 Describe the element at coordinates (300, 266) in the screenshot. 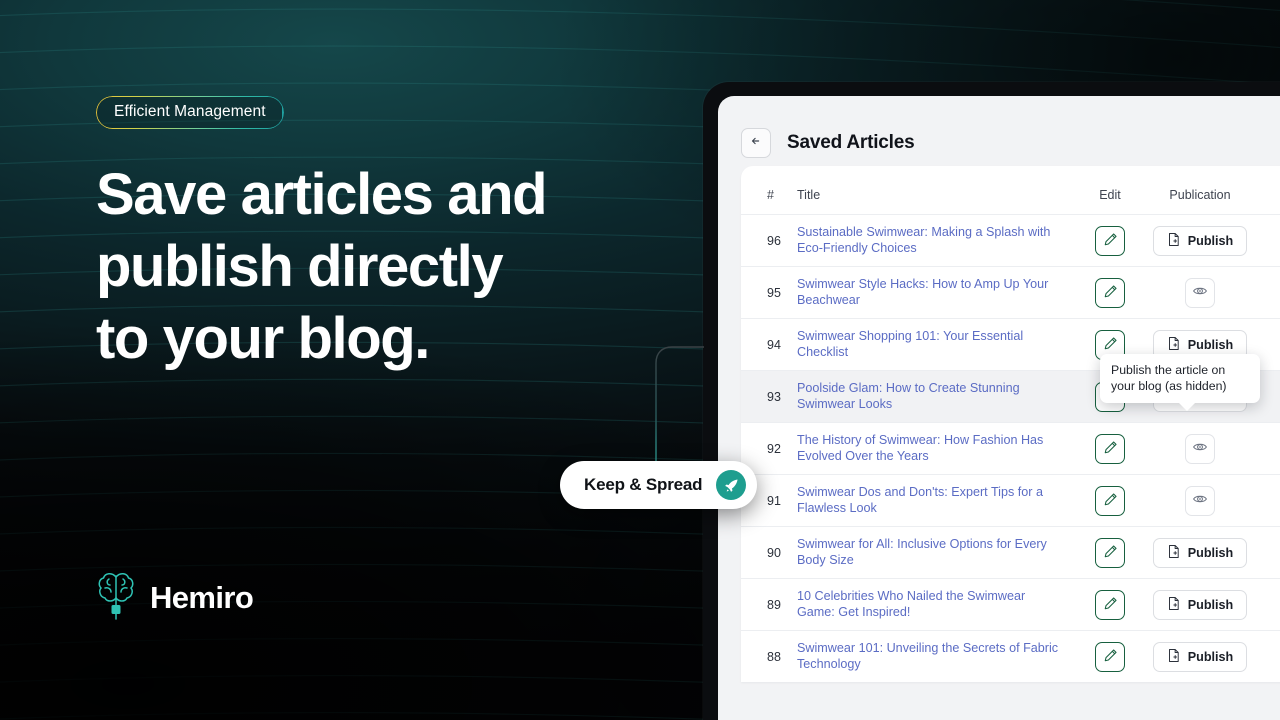

I see `headline-line-2: publish directly` at that location.